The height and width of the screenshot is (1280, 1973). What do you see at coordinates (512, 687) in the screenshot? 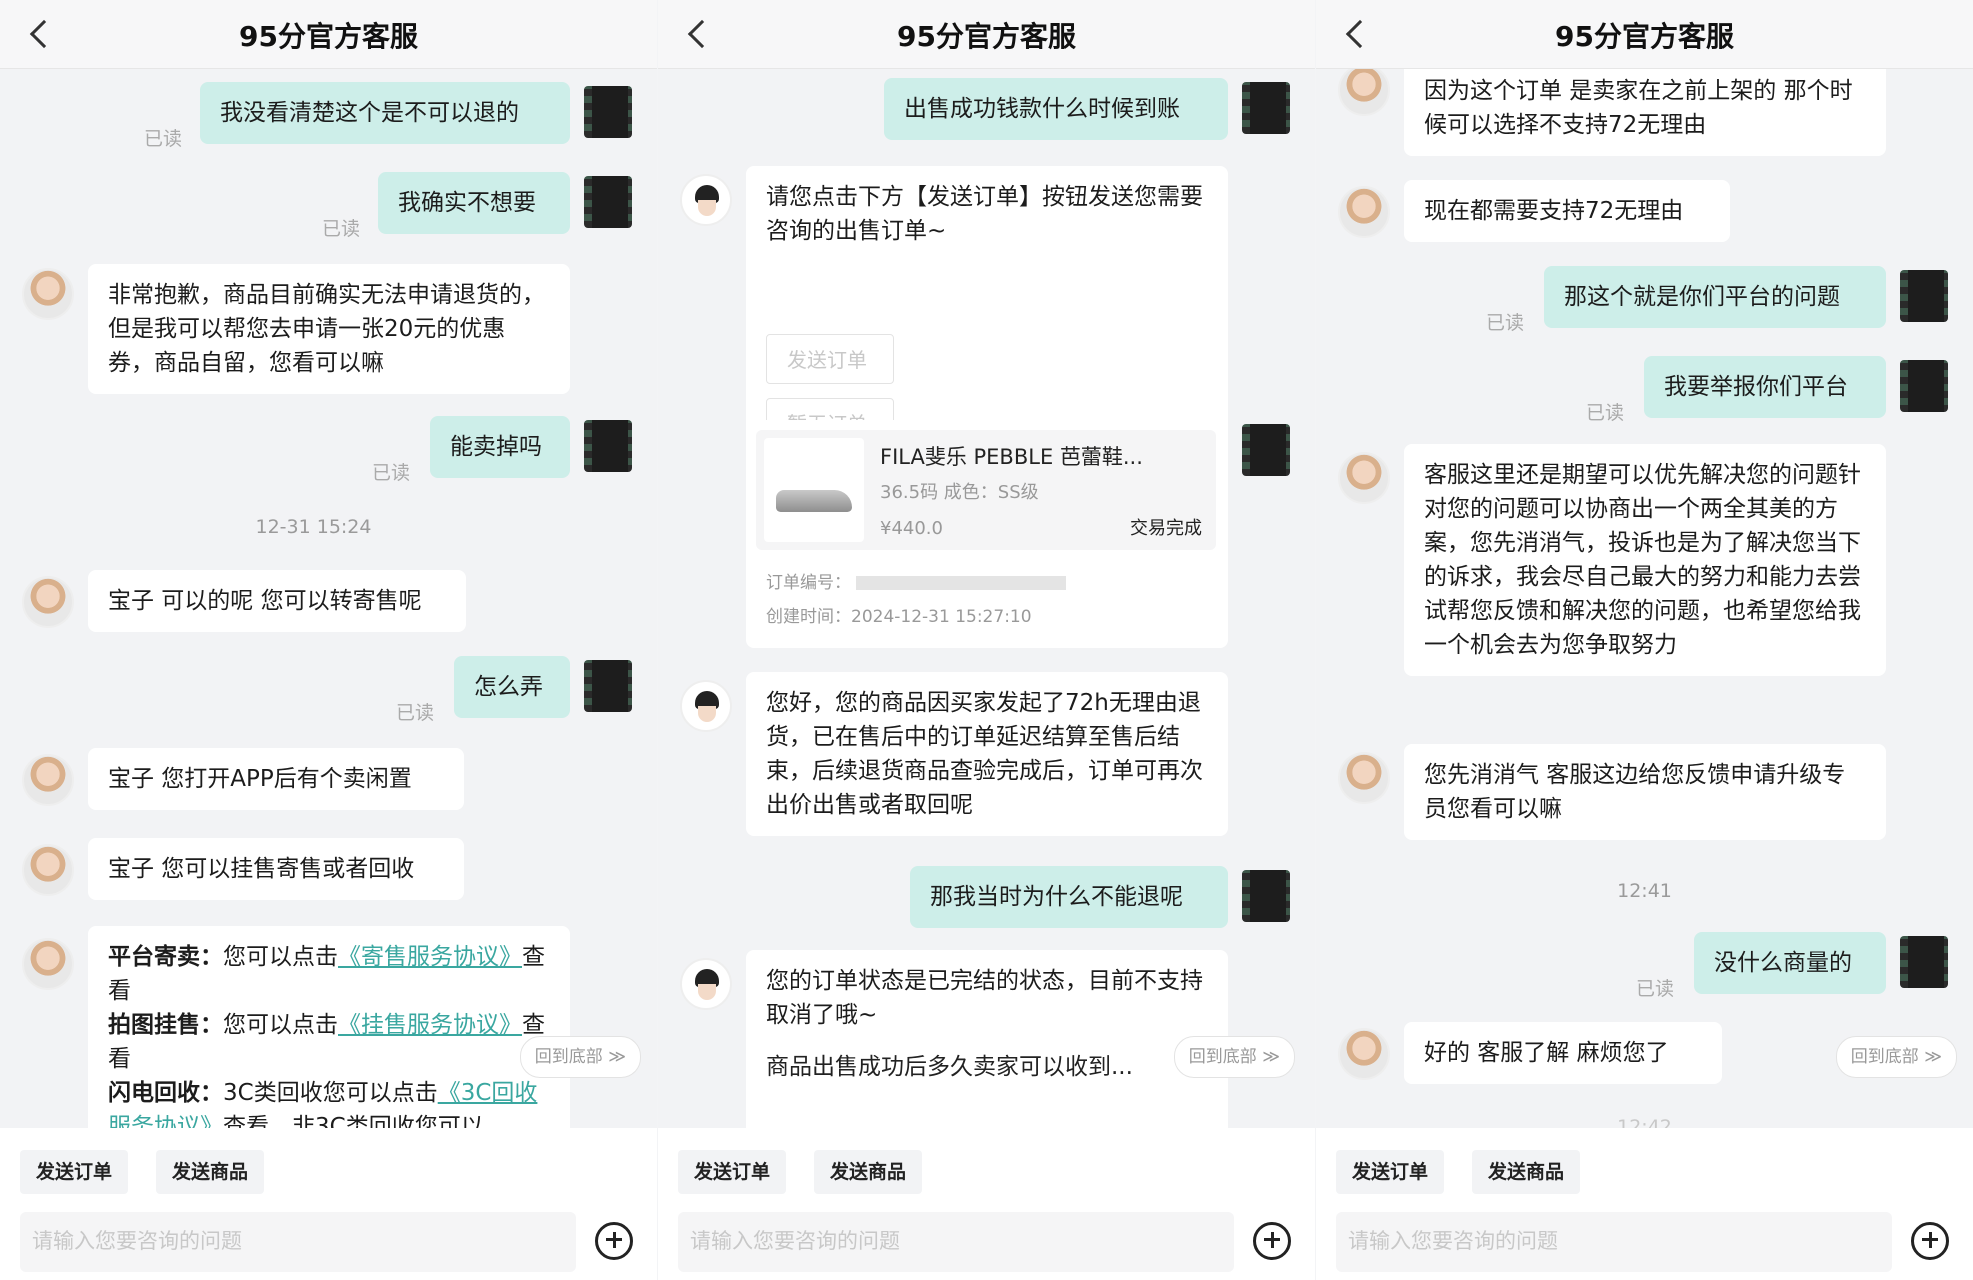
I see `sent-message: 怎么弄` at bounding box center [512, 687].